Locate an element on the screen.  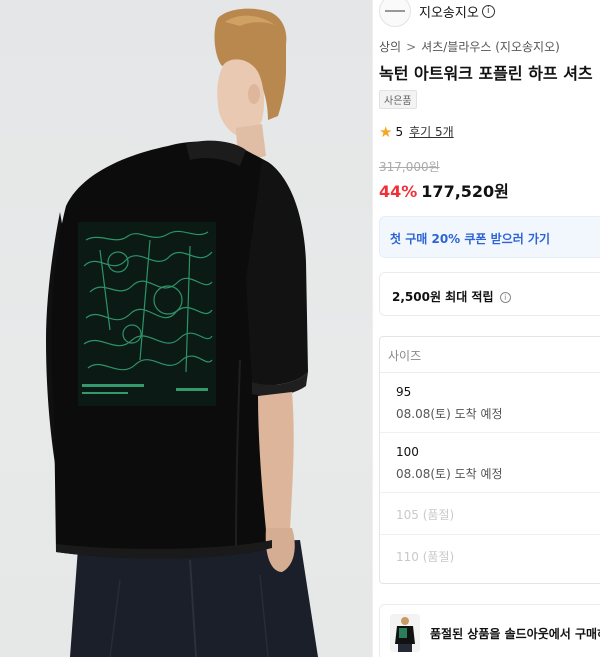
size-option-95: 95 08.08(토) 도착 예정 is located at coordinates (490, 403).